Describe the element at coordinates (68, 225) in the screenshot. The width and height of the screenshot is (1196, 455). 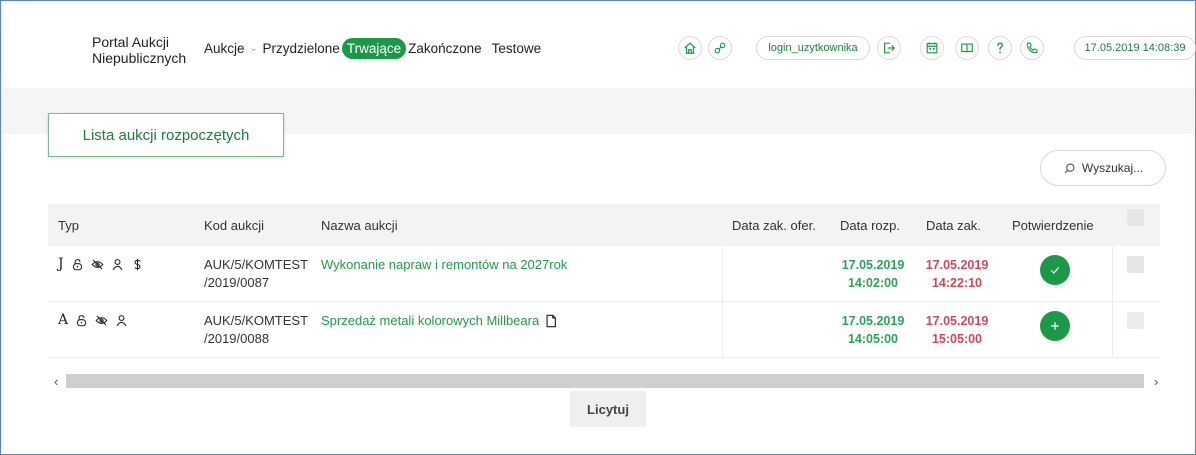
I see `col-typ: Typ` at that location.